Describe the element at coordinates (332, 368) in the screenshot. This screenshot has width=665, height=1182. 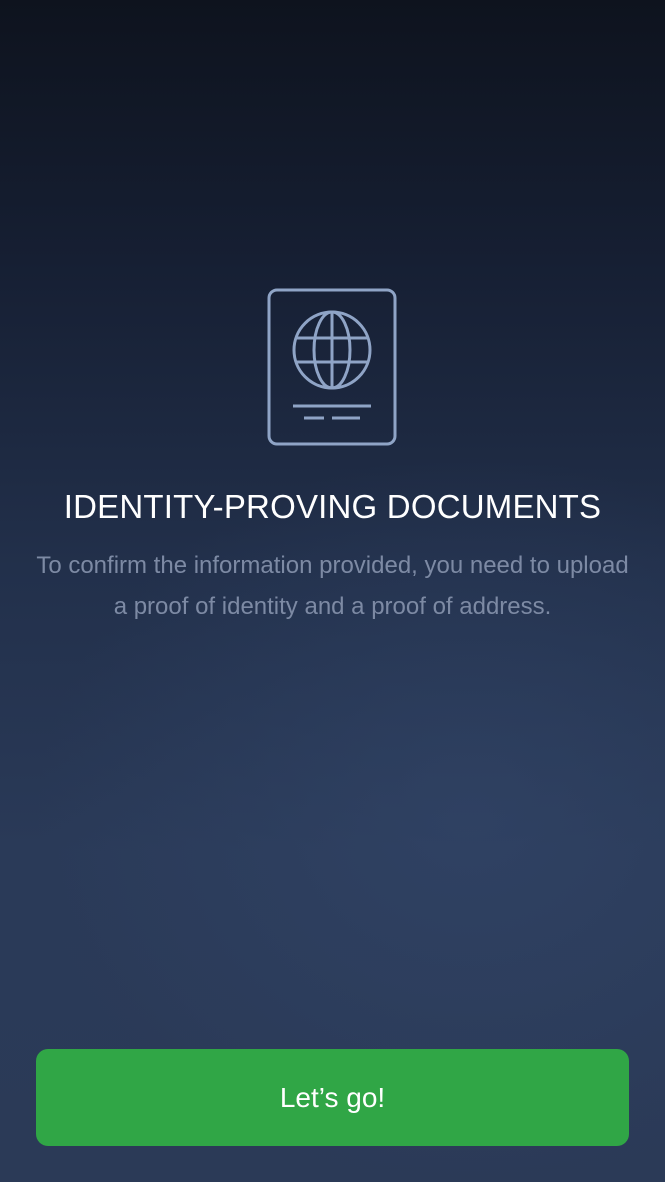
I see `passport-icon` at that location.